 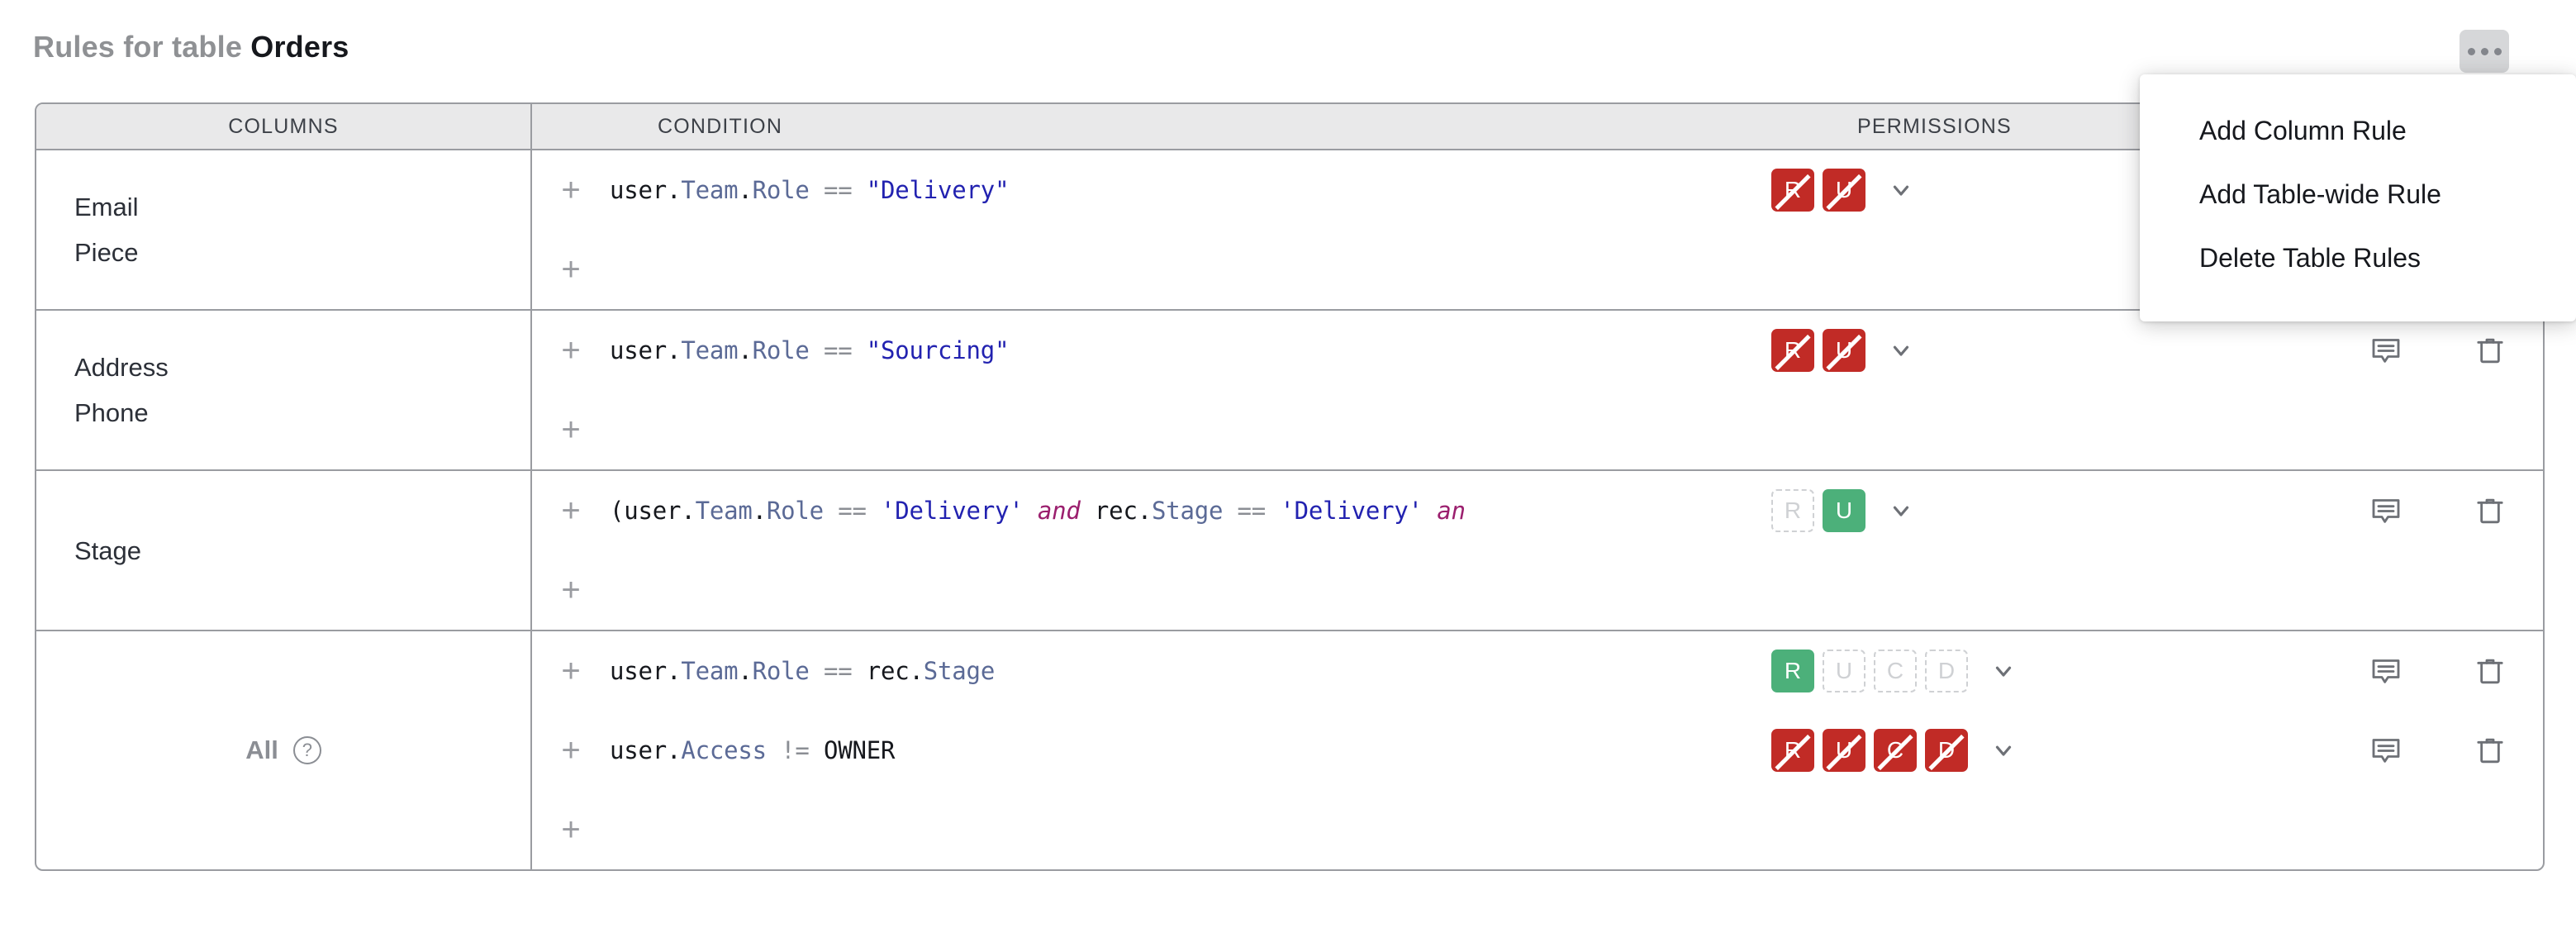 What do you see at coordinates (2358, 131) in the screenshot?
I see `menu-item-add-column-rule: Add Column Rule` at bounding box center [2358, 131].